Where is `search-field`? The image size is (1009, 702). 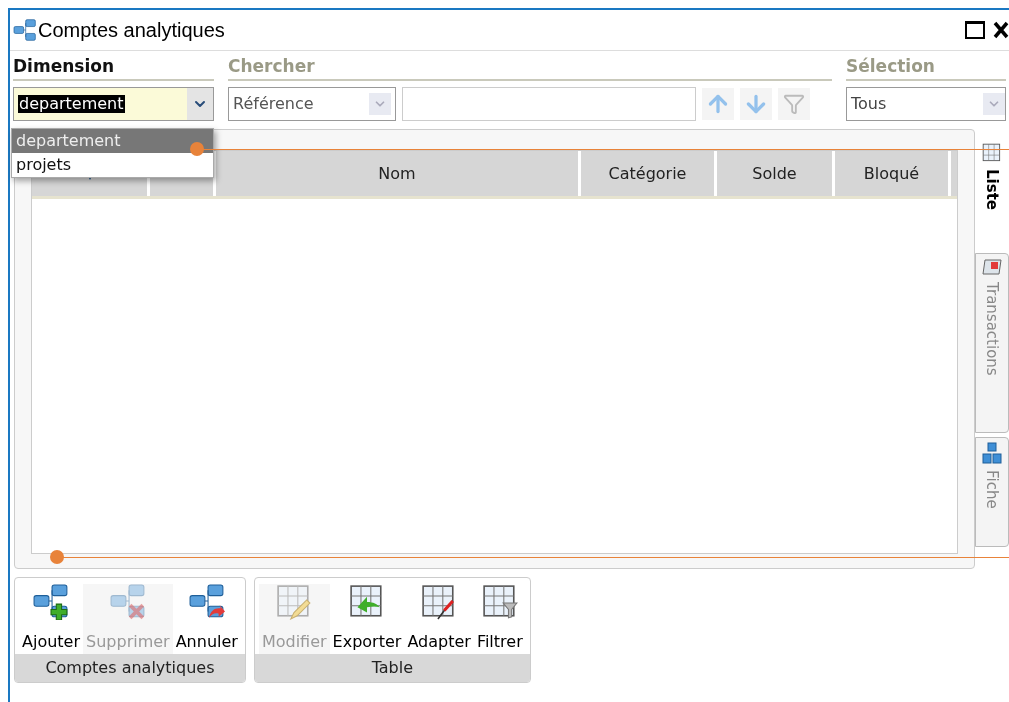 search-field is located at coordinates (549, 104).